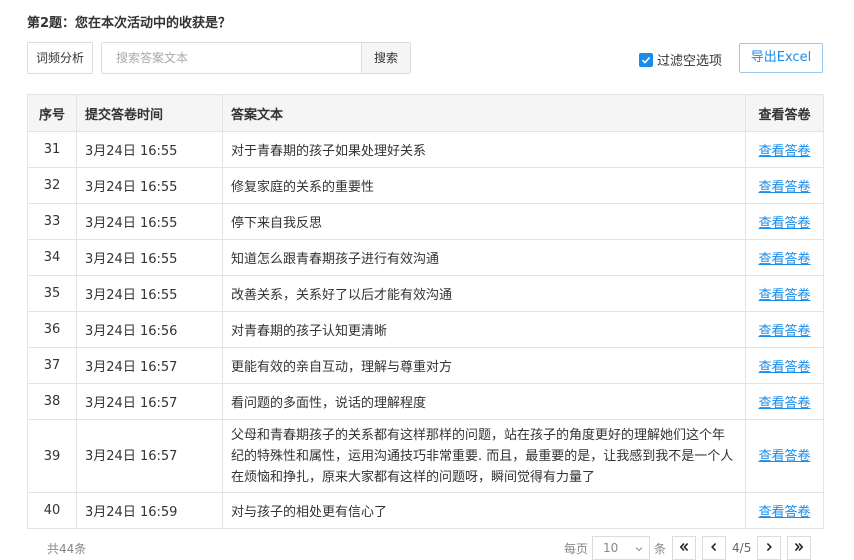 The height and width of the screenshot is (560, 854). What do you see at coordinates (660, 548) in the screenshot?
I see `unit-label: 条` at bounding box center [660, 548].